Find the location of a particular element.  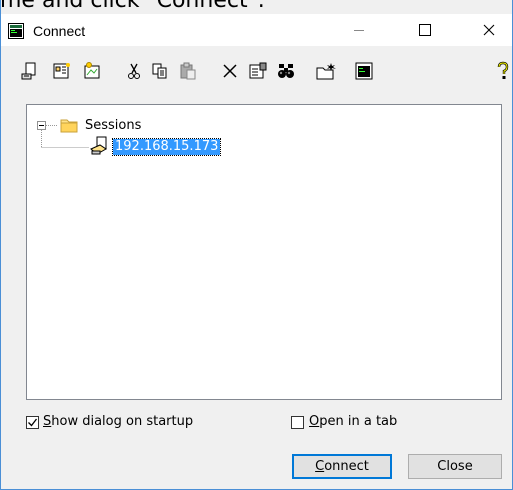

title-bar: Connect is located at coordinates (256, 30).